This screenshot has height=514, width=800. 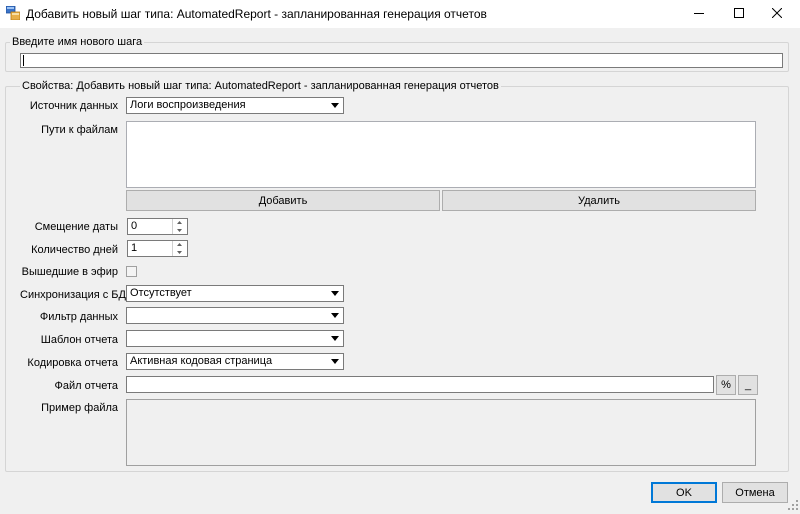 What do you see at coordinates (76, 227) in the screenshot?
I see `date-offset-label: Смещение даты` at bounding box center [76, 227].